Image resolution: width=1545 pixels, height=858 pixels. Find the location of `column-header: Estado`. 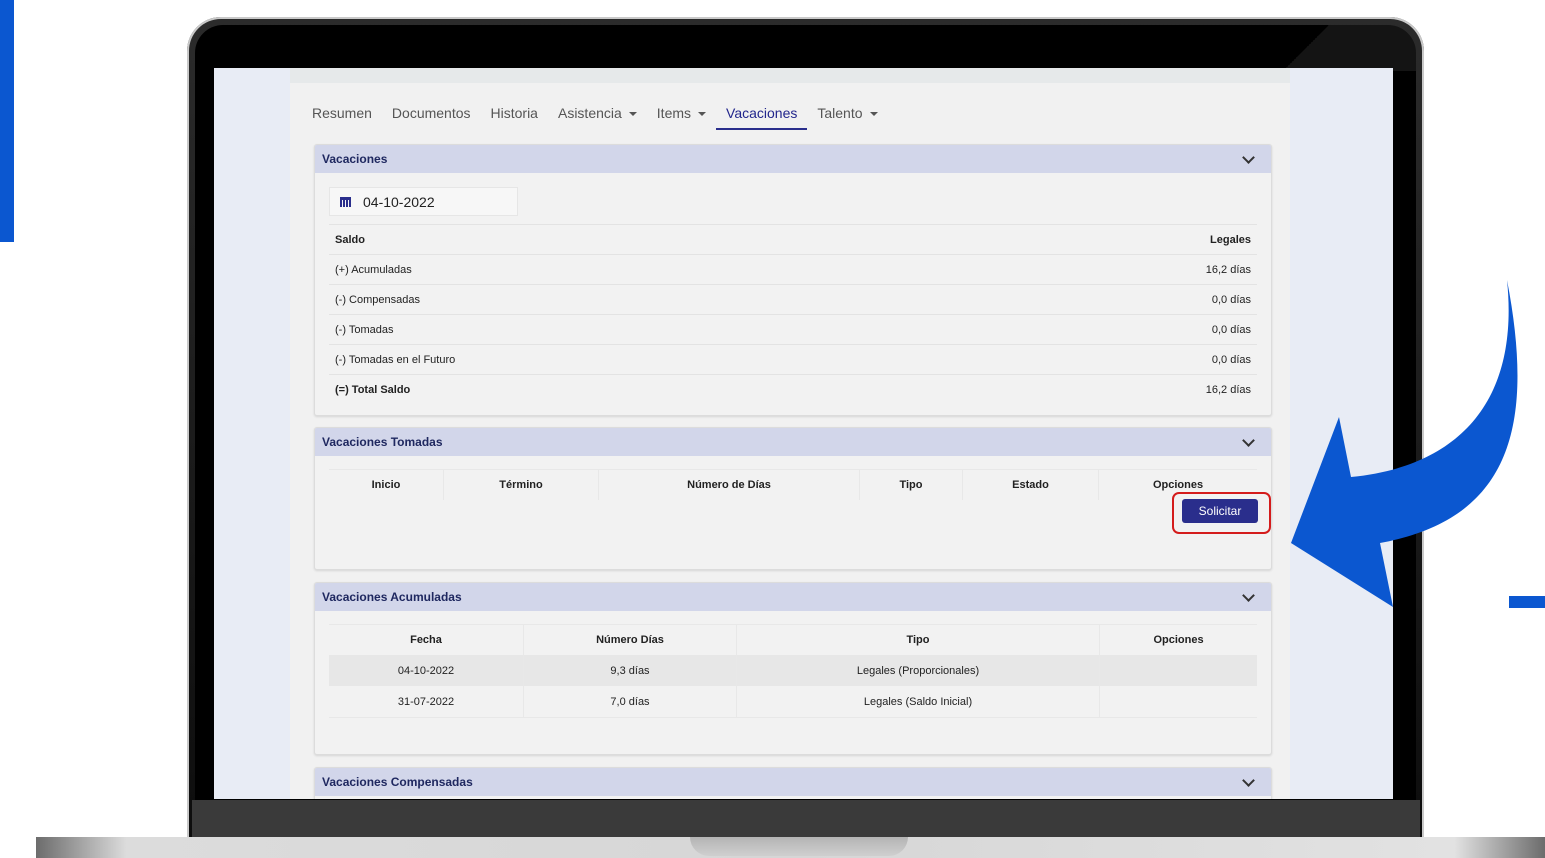

column-header: Estado is located at coordinates (1030, 484).